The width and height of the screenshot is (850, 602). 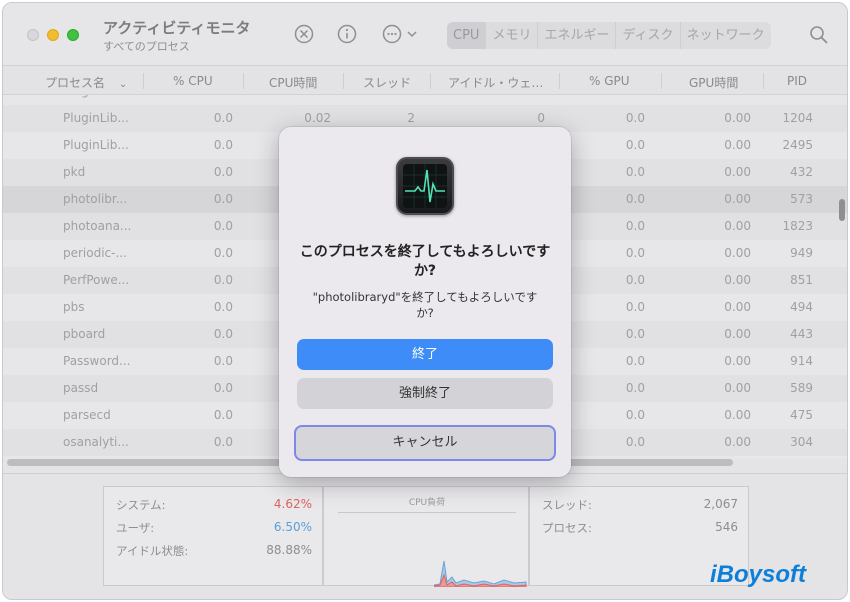 I want to click on zoom-window-button, so click(x=73, y=35).